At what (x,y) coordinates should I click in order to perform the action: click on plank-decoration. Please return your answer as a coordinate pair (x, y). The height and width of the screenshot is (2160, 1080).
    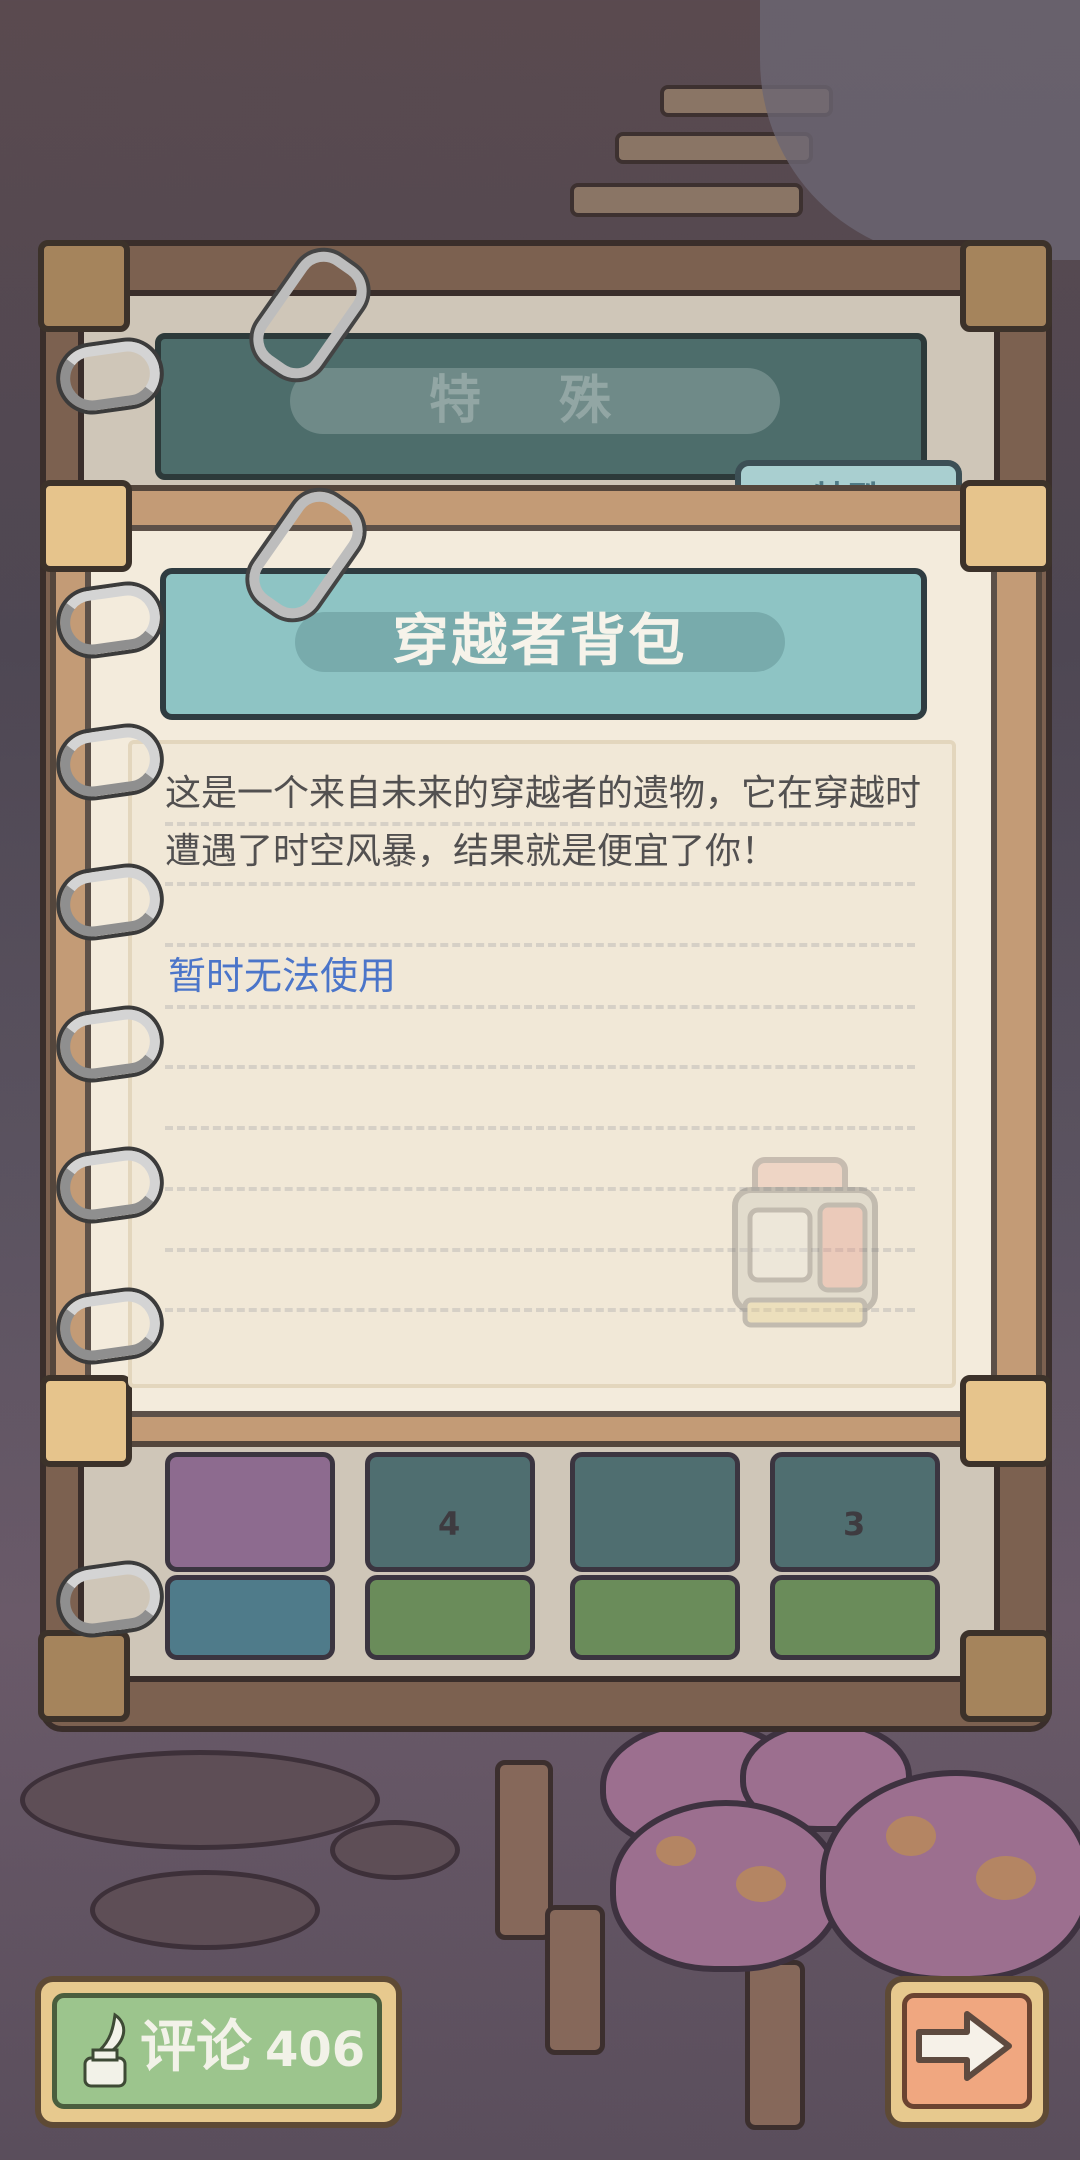
    Looking at the image, I should click on (686, 200).